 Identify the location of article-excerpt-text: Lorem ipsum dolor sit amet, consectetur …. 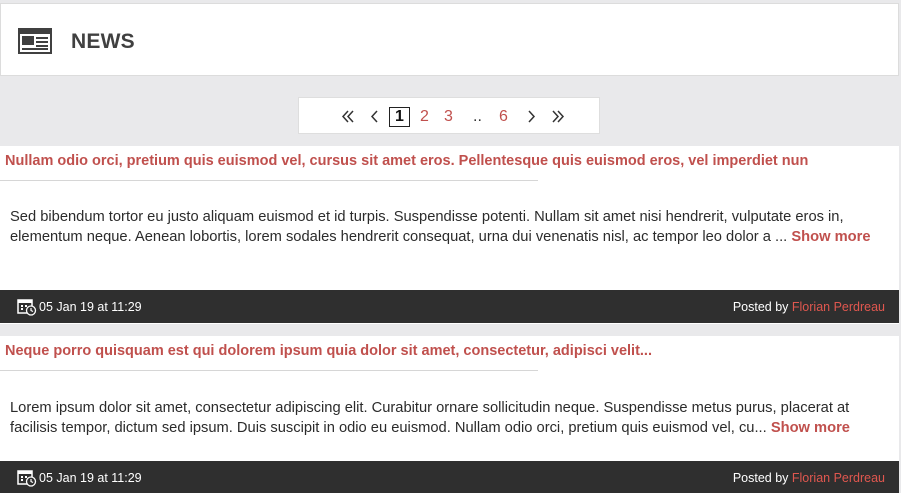
(430, 418).